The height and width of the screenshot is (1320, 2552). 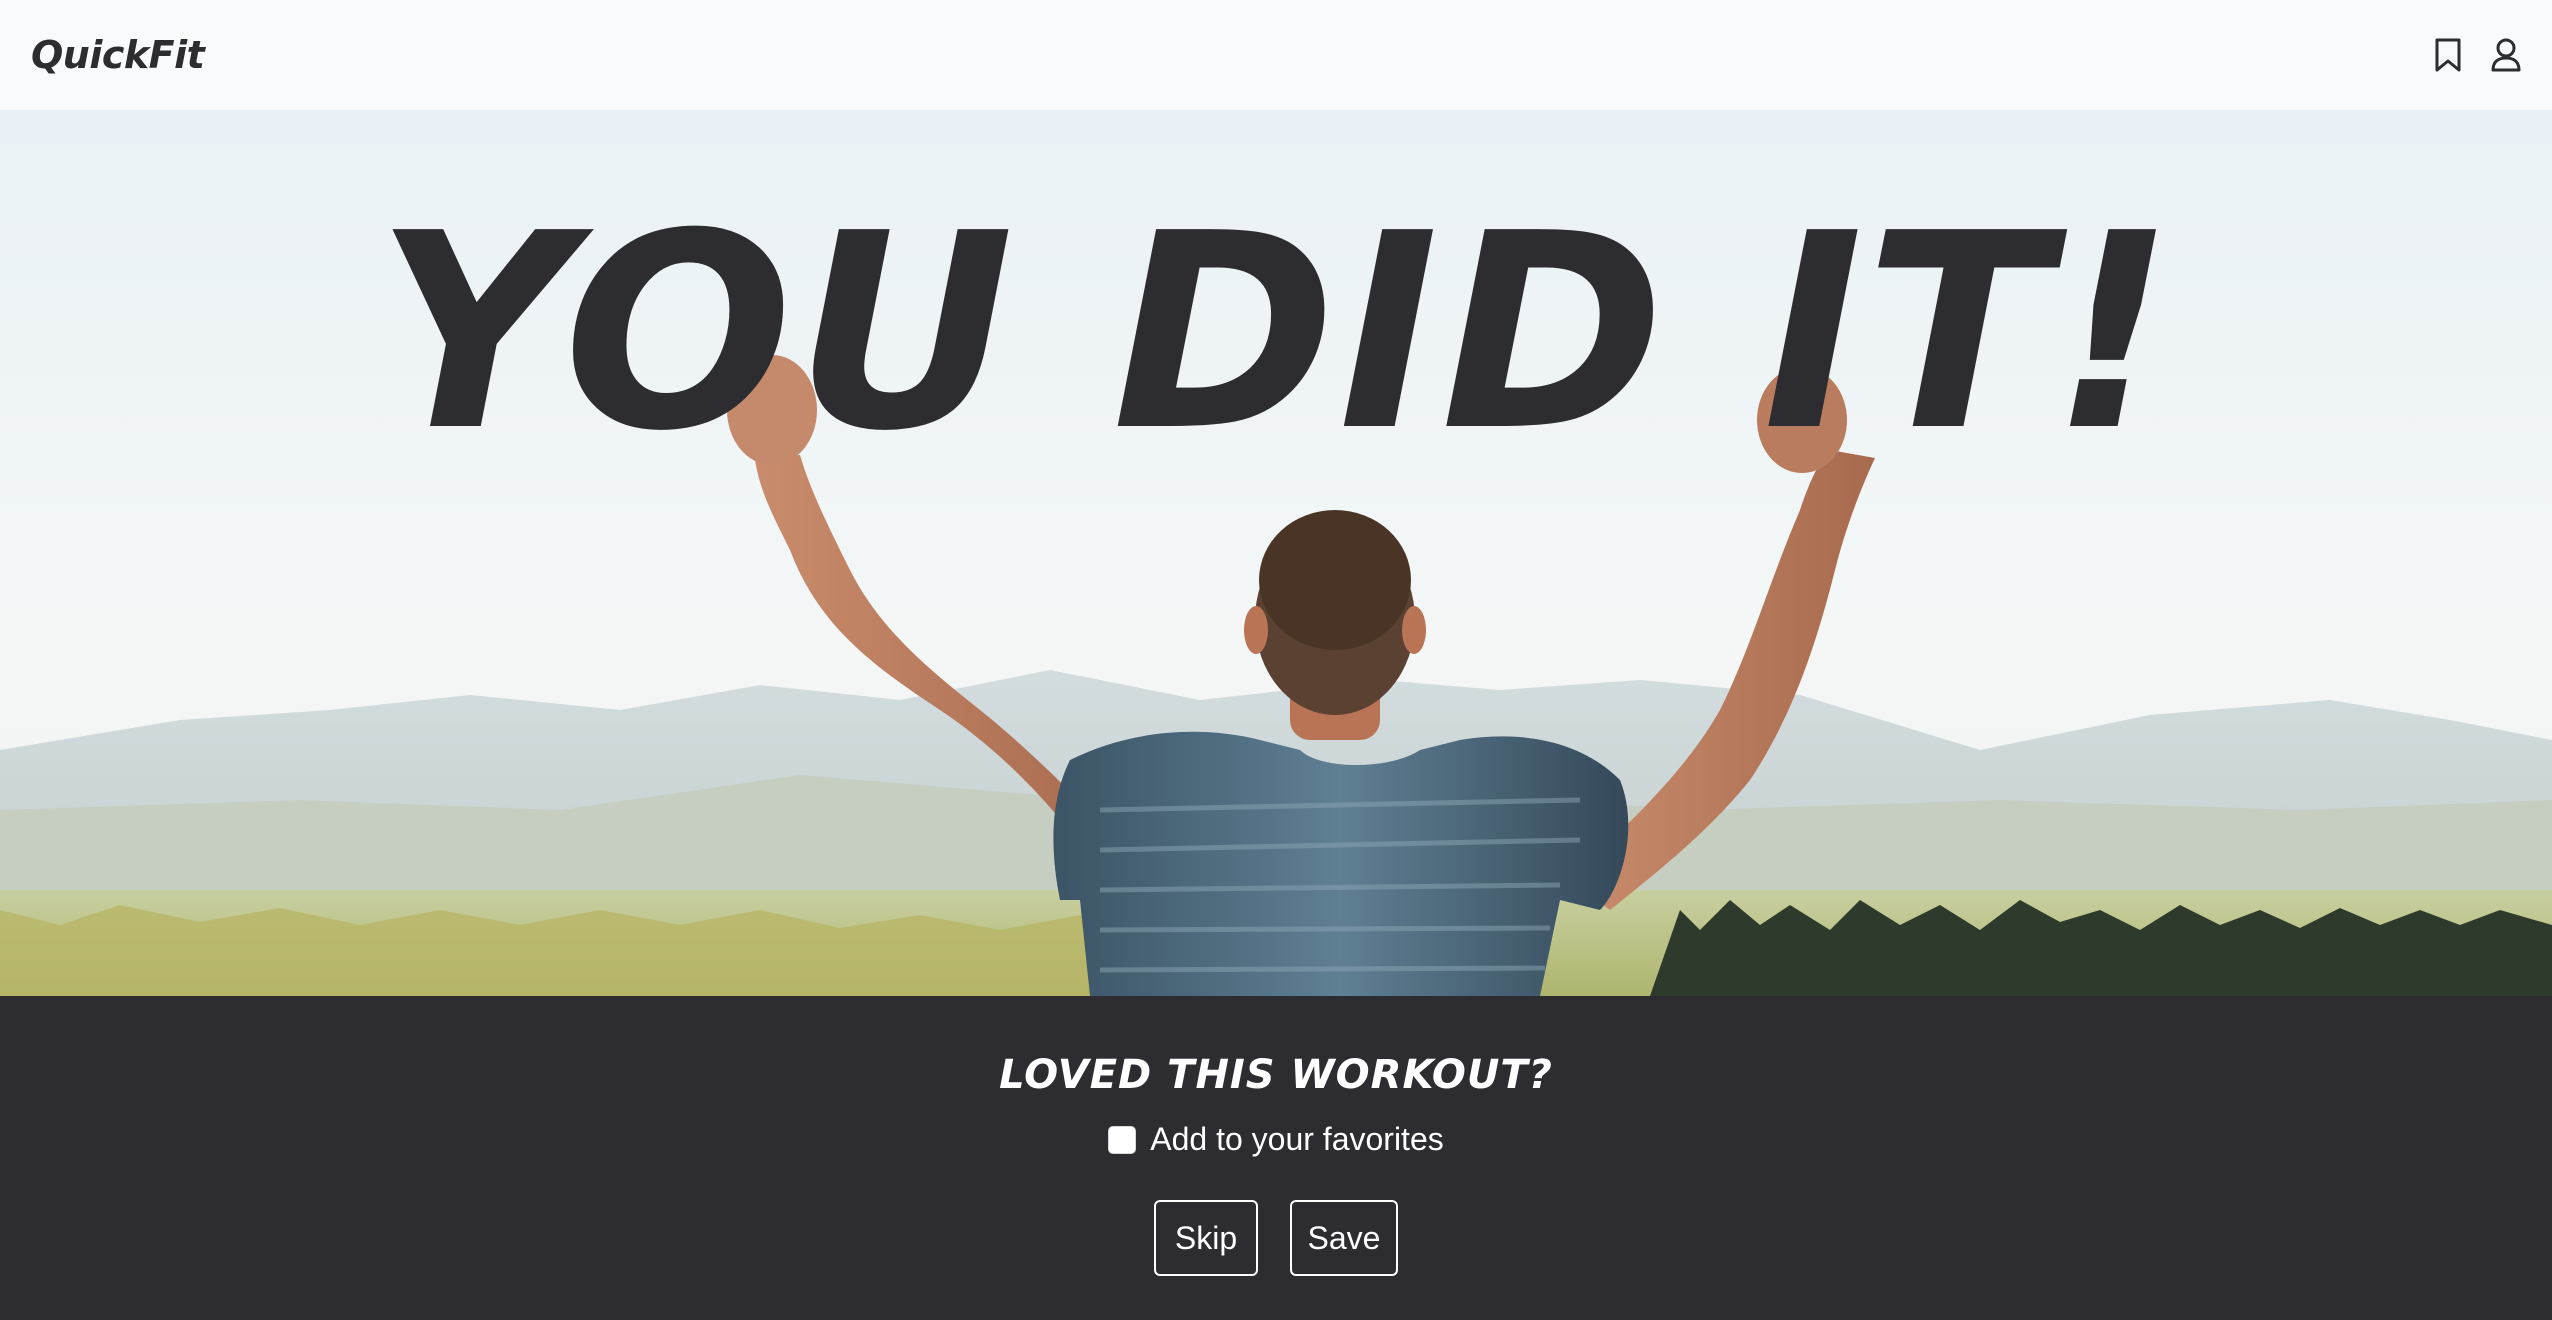 I want to click on feedback-title: LOVED THIS WORKOUT?, so click(x=1276, y=1075).